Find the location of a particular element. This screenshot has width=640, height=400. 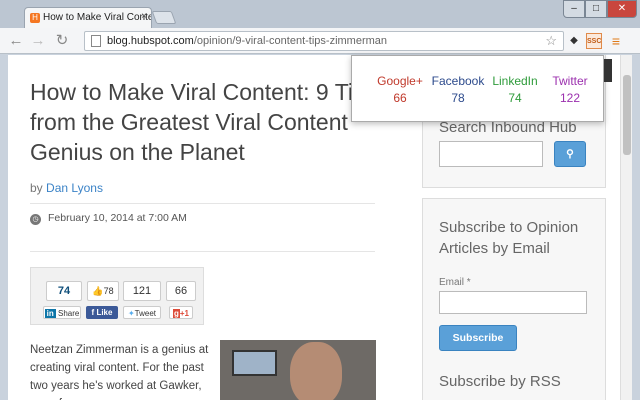

search-icon: ⚲ is located at coordinates (570, 154).